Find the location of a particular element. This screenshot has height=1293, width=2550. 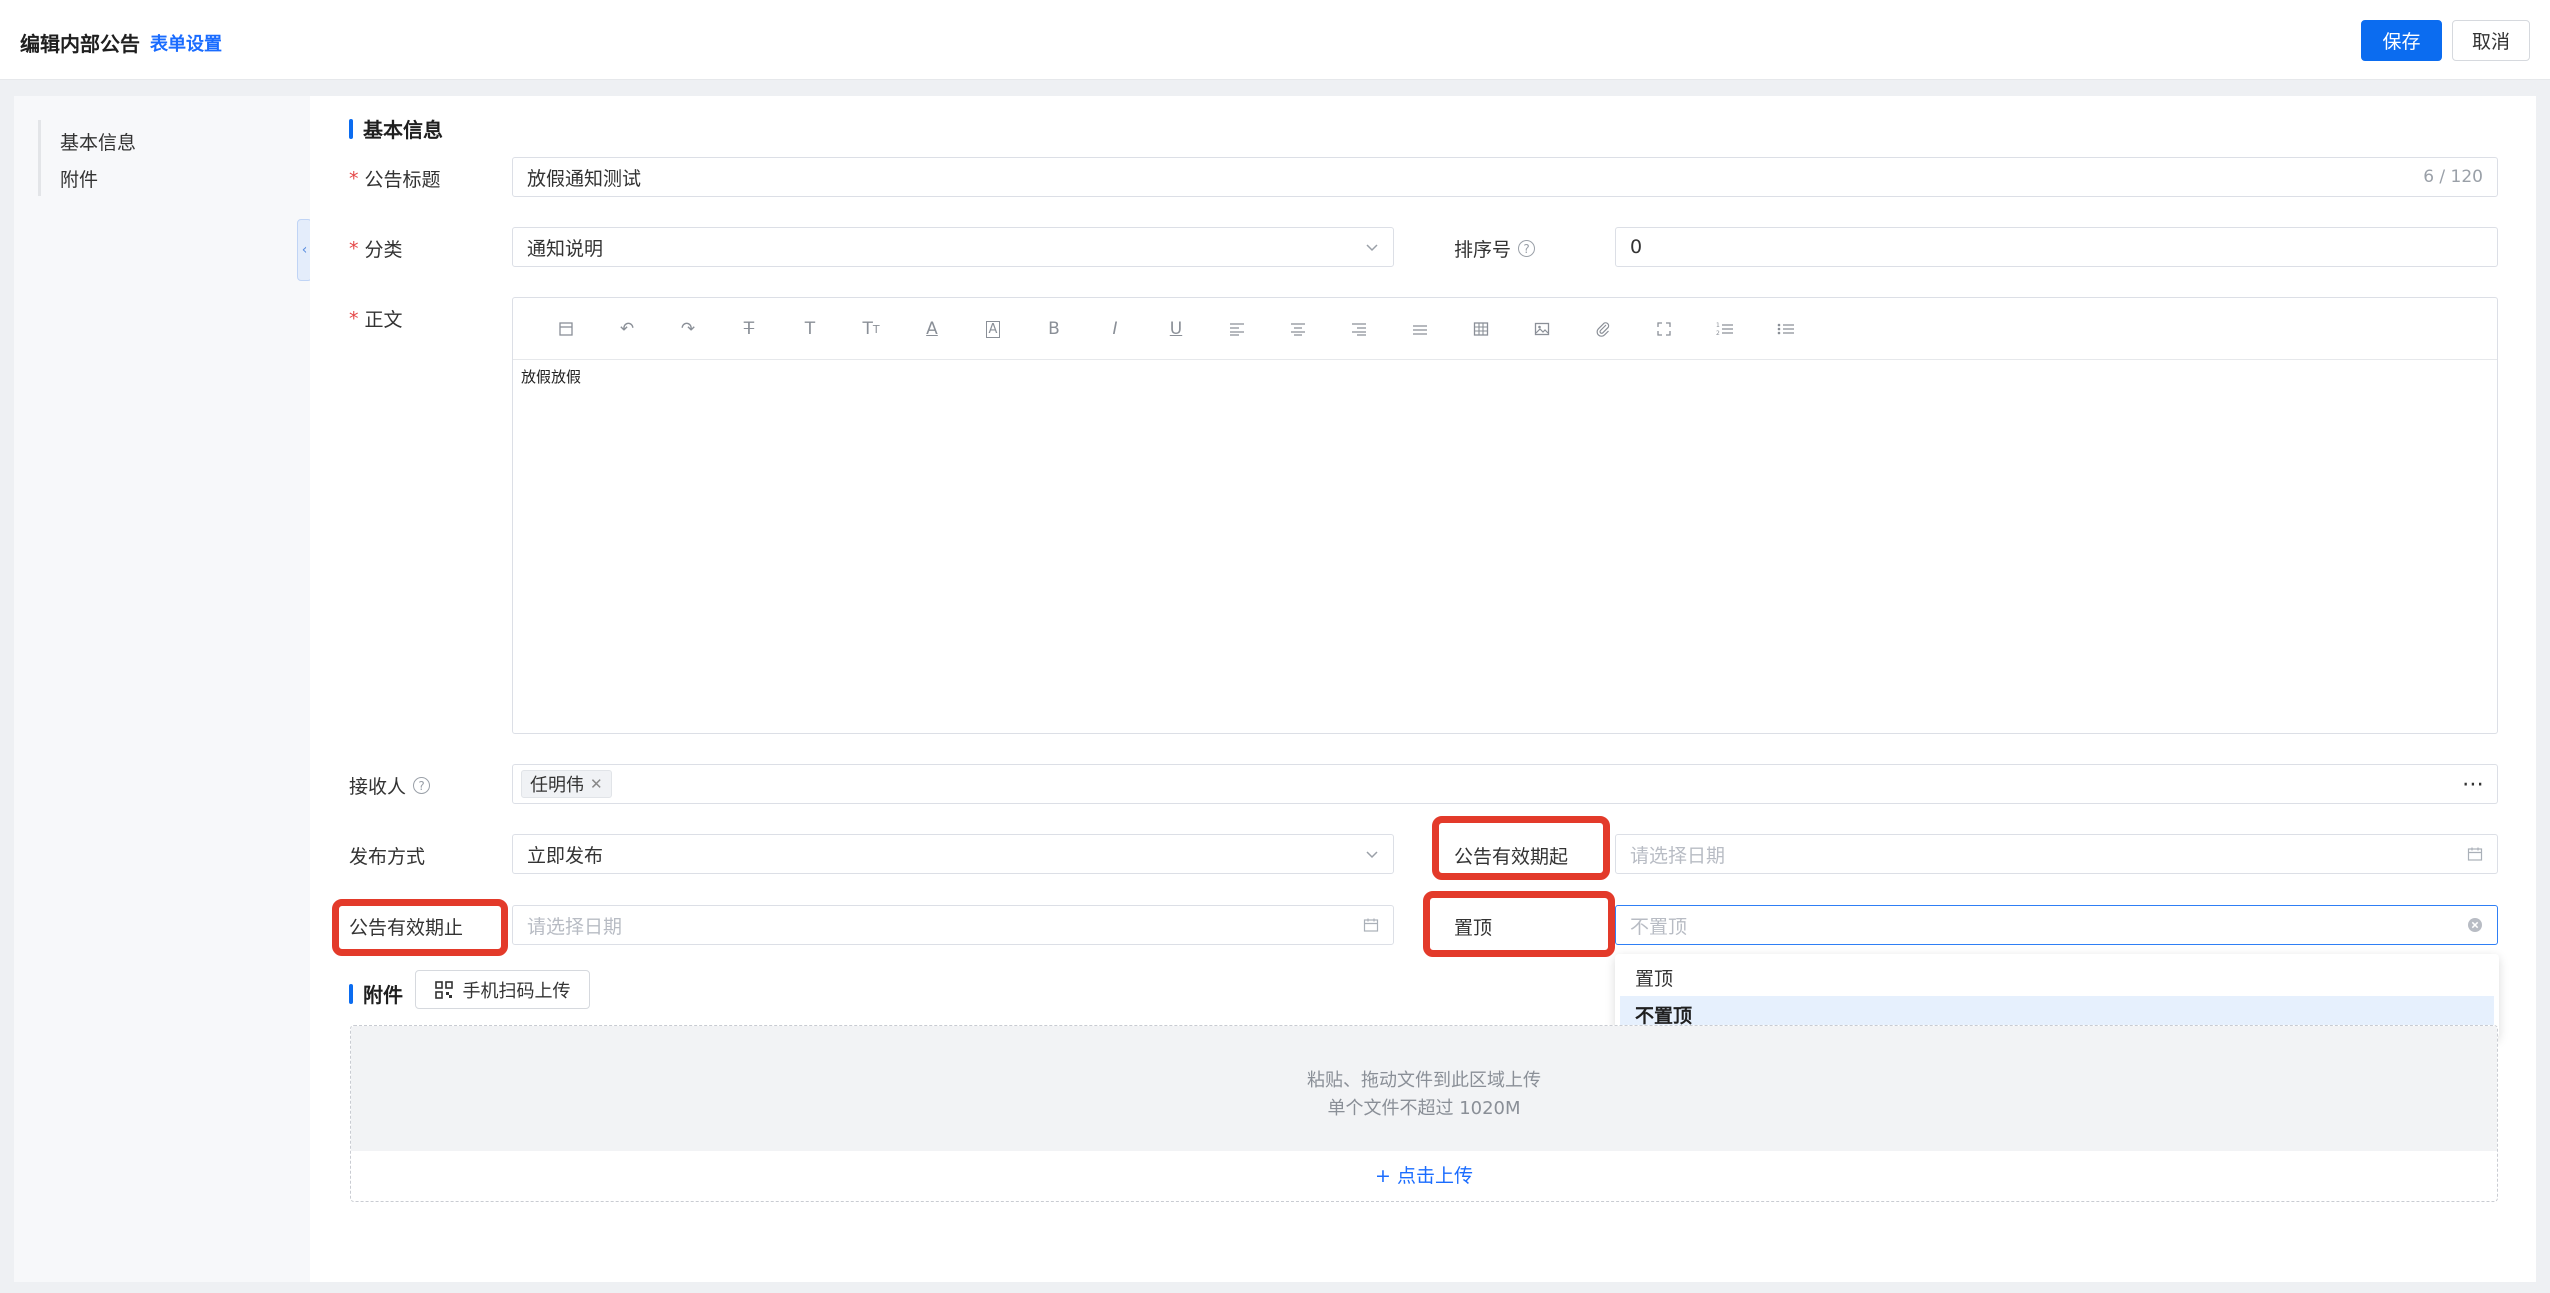

italic-icon: I is located at coordinates (1115, 329).